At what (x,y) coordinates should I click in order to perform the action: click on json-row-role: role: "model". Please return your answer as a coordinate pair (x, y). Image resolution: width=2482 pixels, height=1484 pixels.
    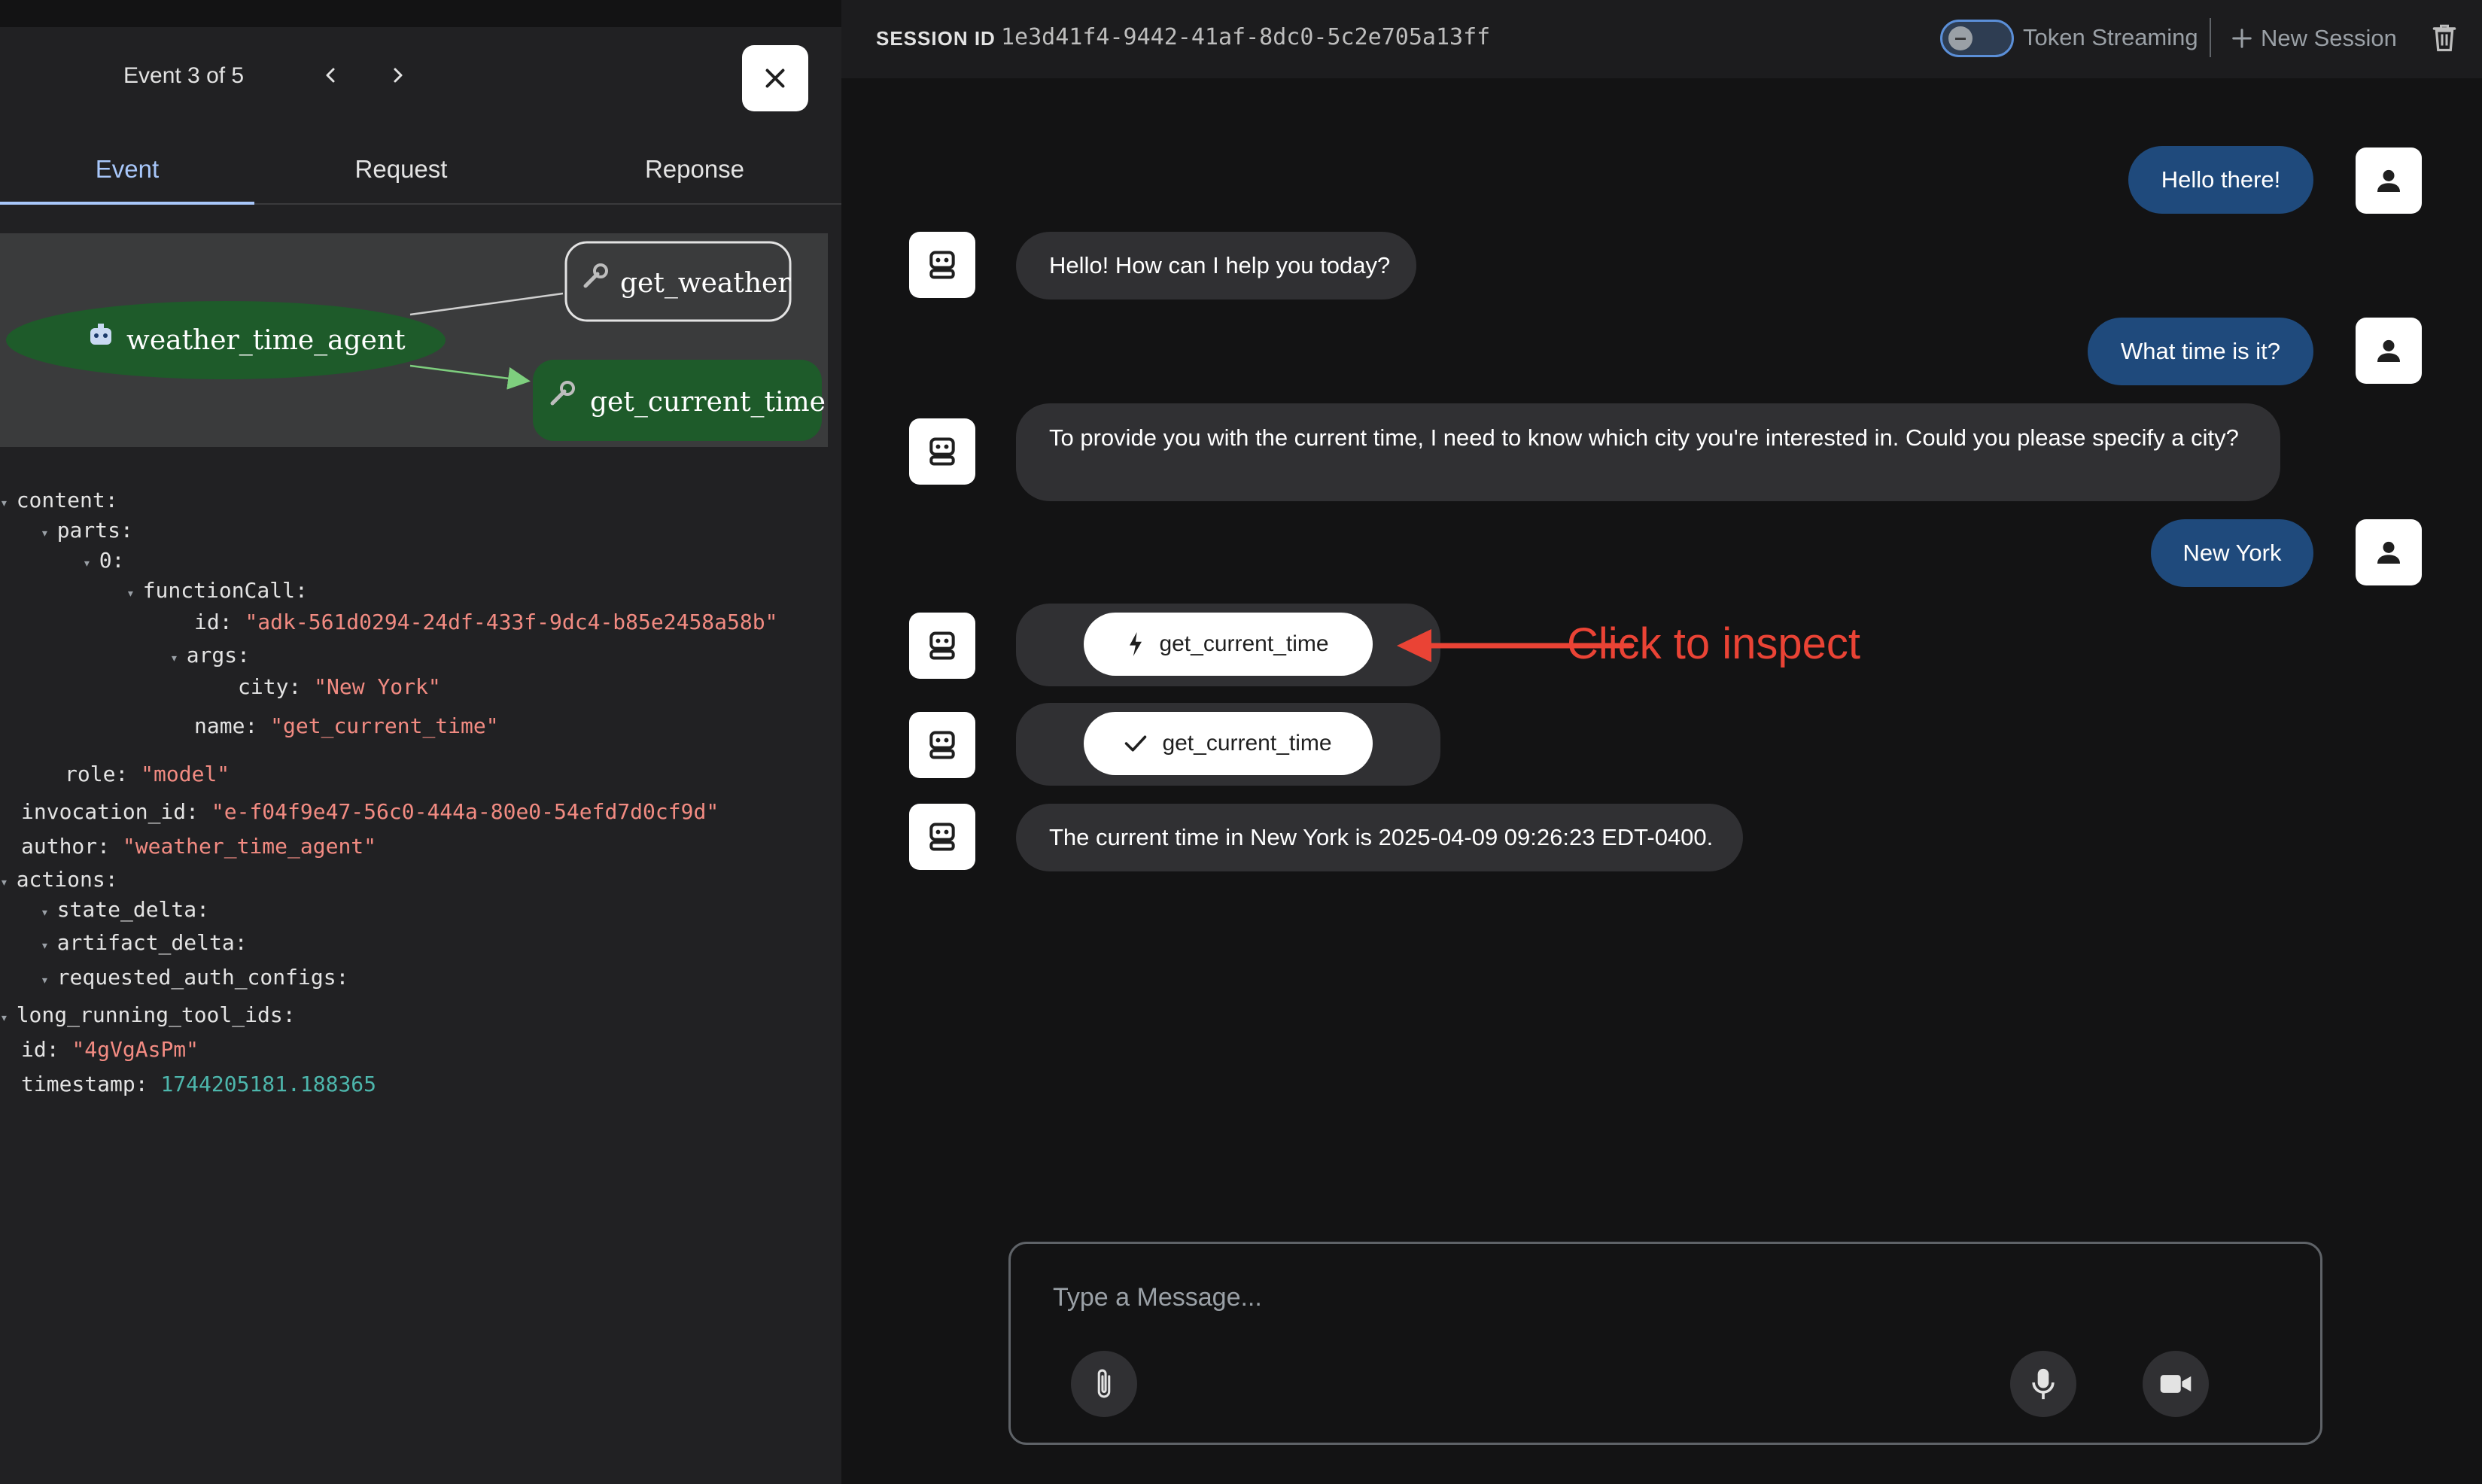
    Looking at the image, I should click on (147, 774).